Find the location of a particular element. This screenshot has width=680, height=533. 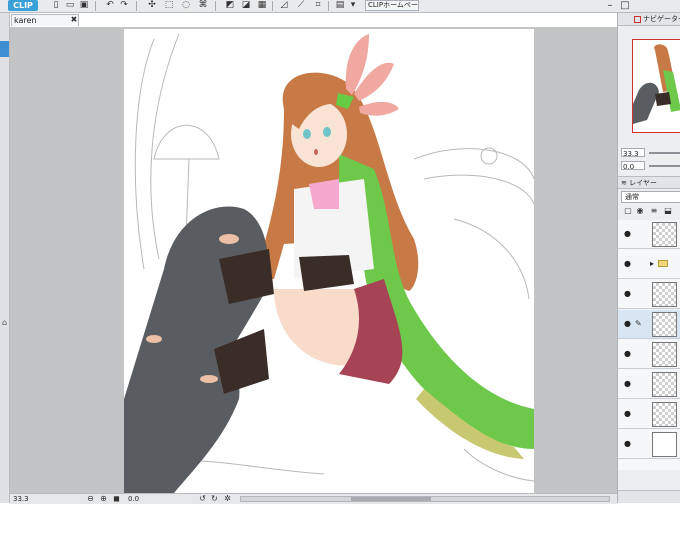

zoom-in-icon: ⊕ is located at coordinates (103, 499).